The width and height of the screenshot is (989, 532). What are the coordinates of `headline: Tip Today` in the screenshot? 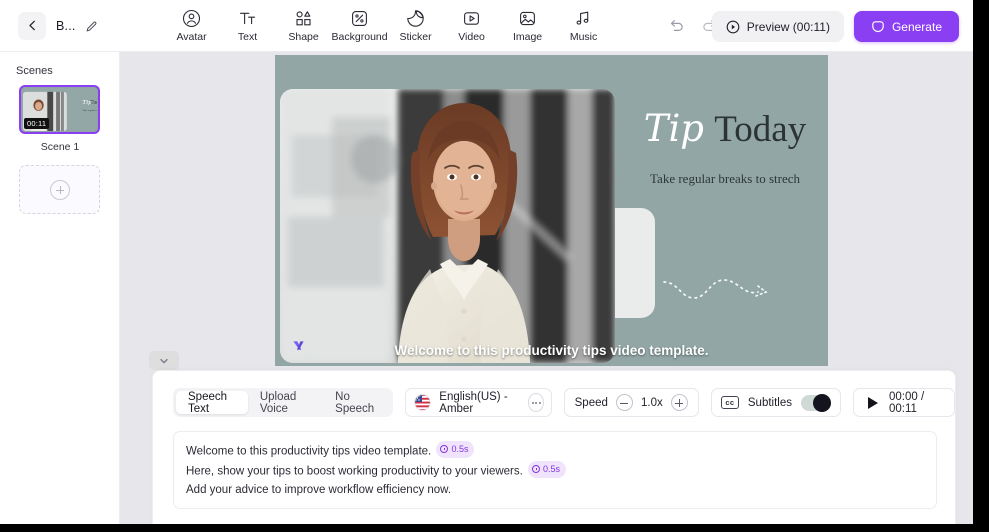 It's located at (725, 128).